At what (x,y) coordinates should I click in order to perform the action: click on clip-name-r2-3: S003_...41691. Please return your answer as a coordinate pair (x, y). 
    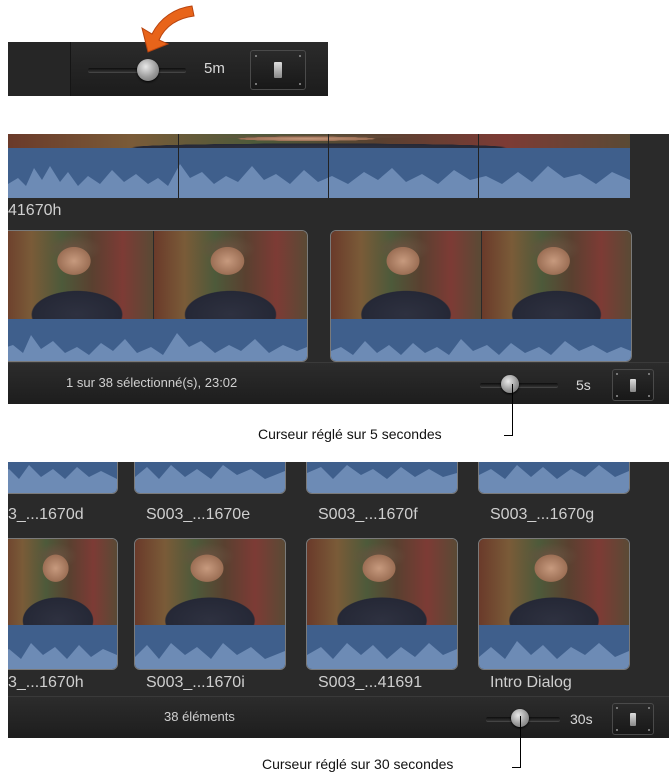
    Looking at the image, I should click on (370, 682).